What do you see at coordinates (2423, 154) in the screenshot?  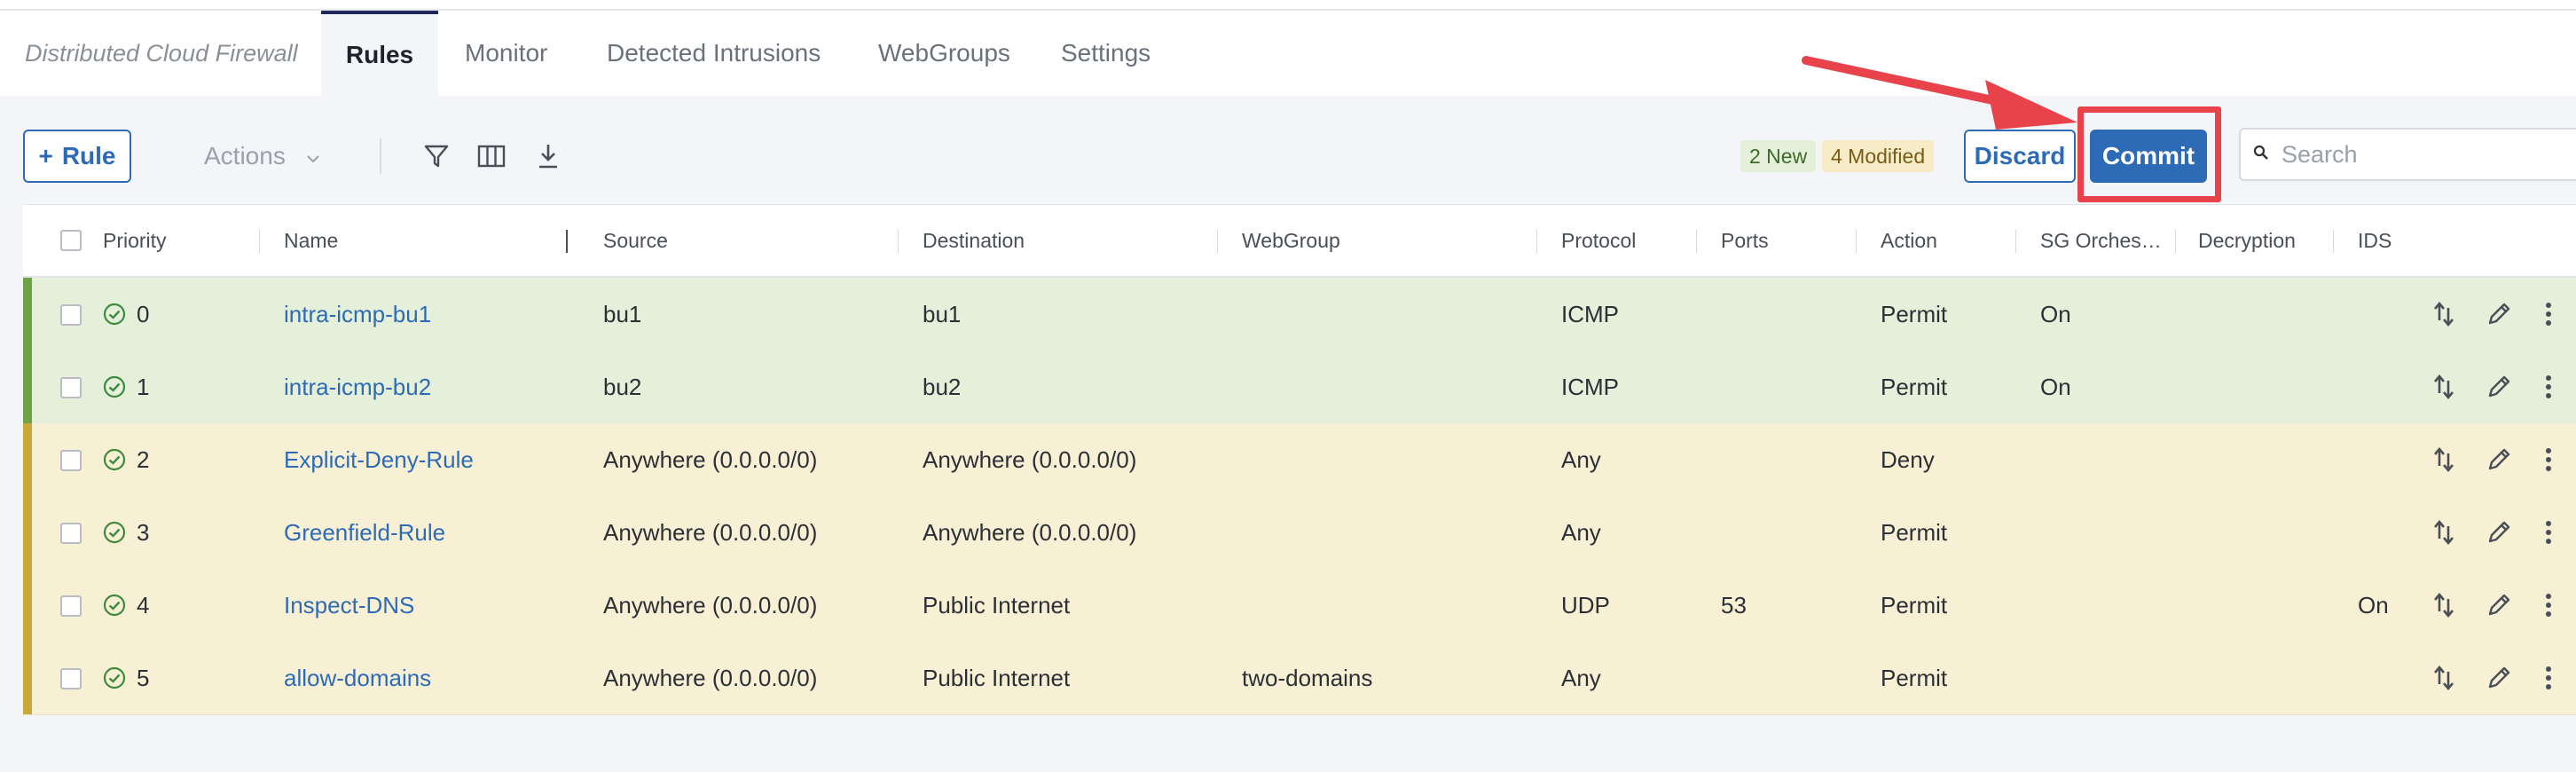 I see `search-input` at bounding box center [2423, 154].